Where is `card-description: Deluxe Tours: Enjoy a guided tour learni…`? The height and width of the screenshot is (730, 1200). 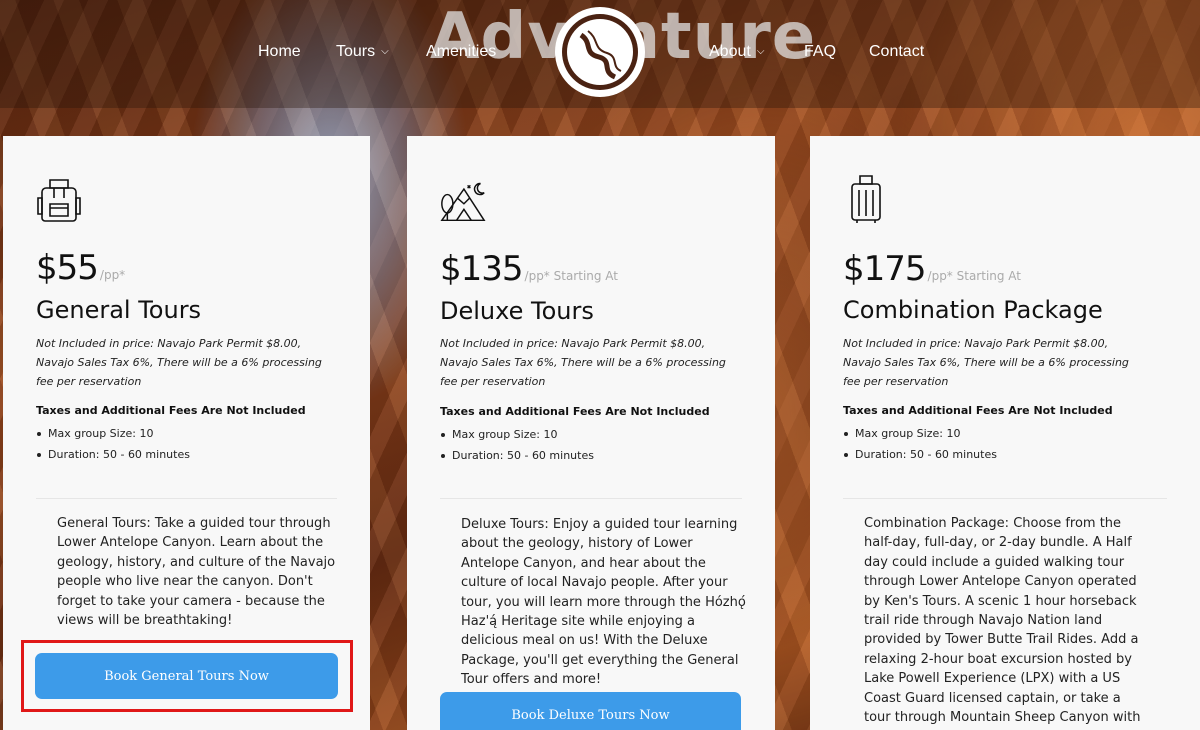 card-description: Deluxe Tours: Enjoy a guided tour learni… is located at coordinates (603, 602).